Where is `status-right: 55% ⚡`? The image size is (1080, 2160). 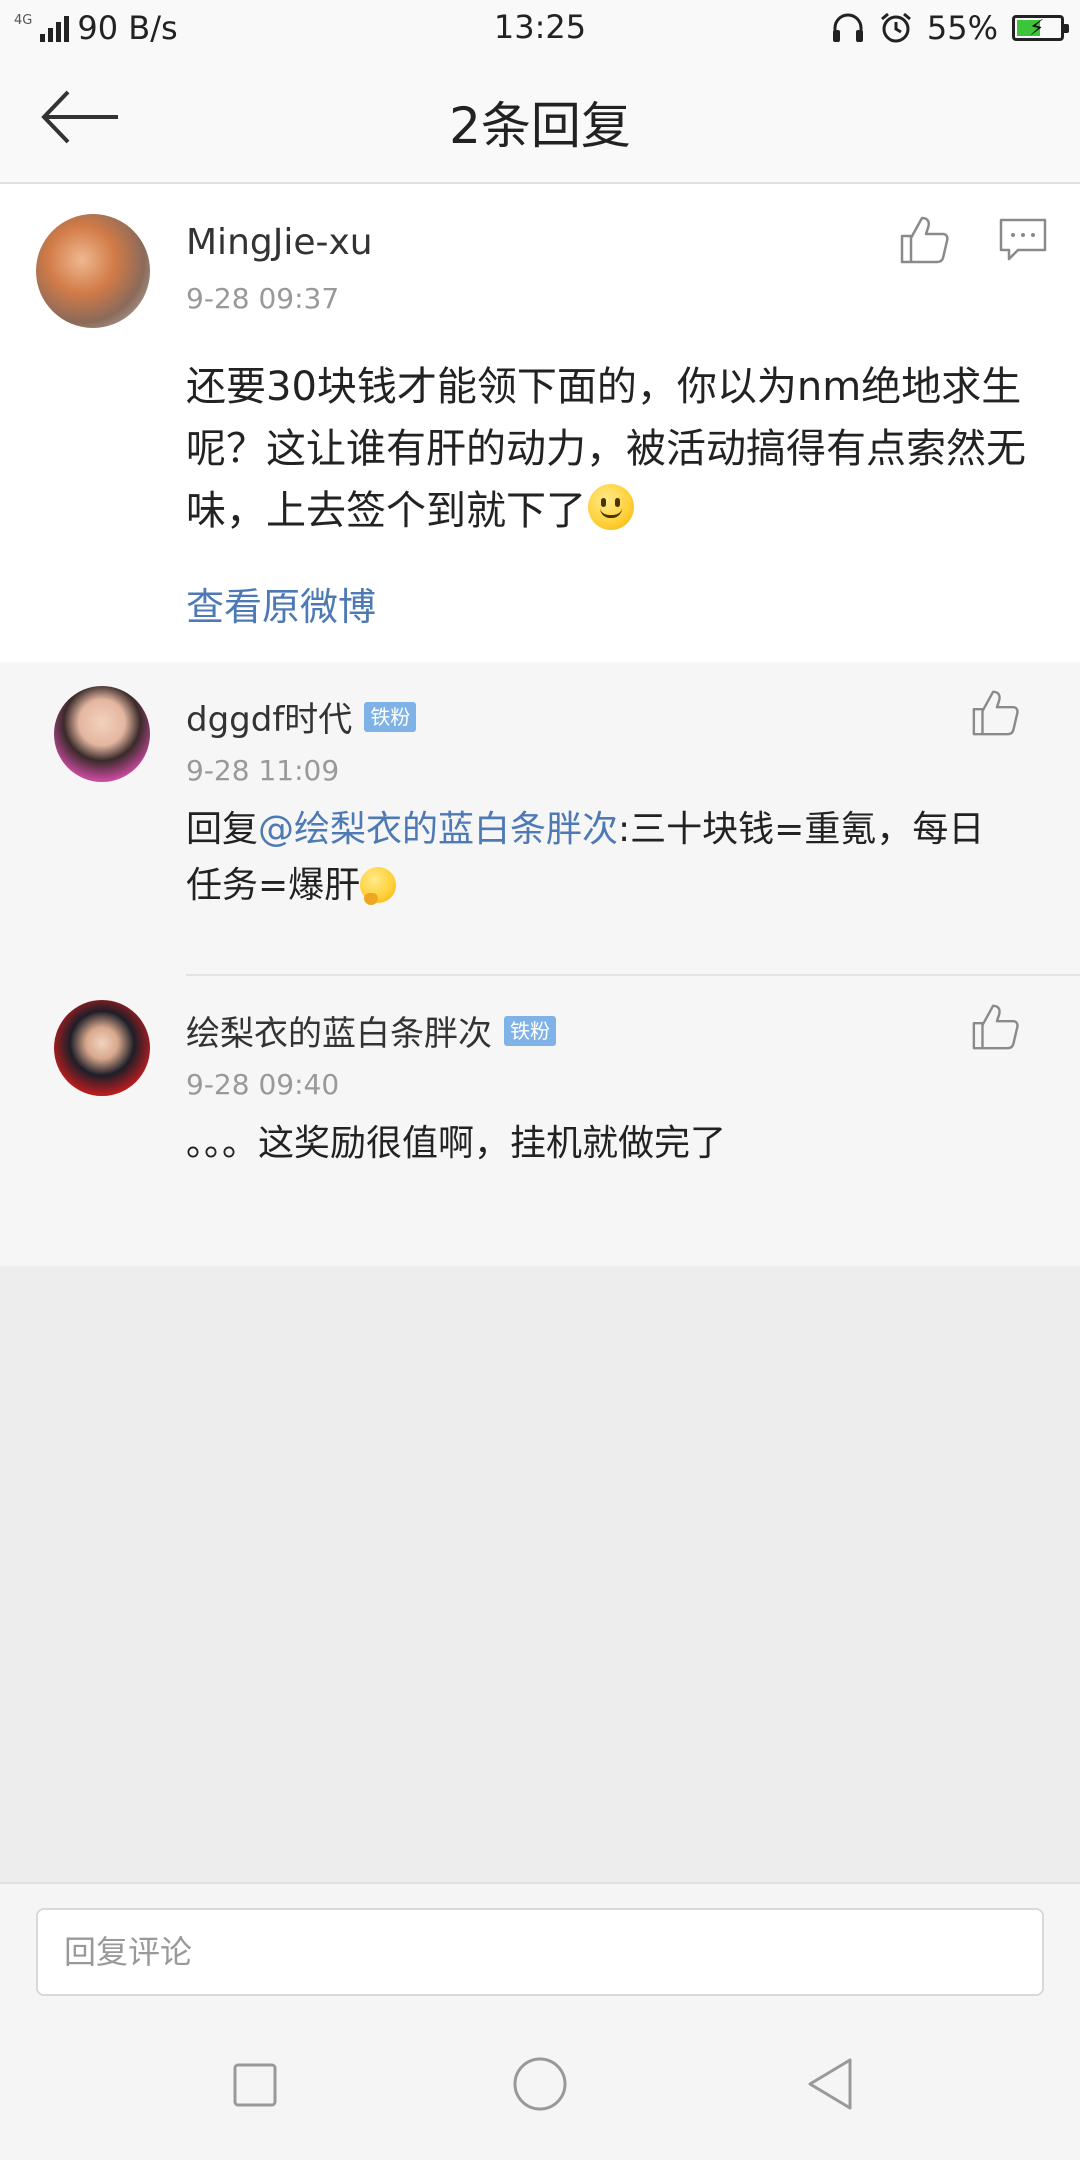 status-right: 55% ⚡ is located at coordinates (955, 28).